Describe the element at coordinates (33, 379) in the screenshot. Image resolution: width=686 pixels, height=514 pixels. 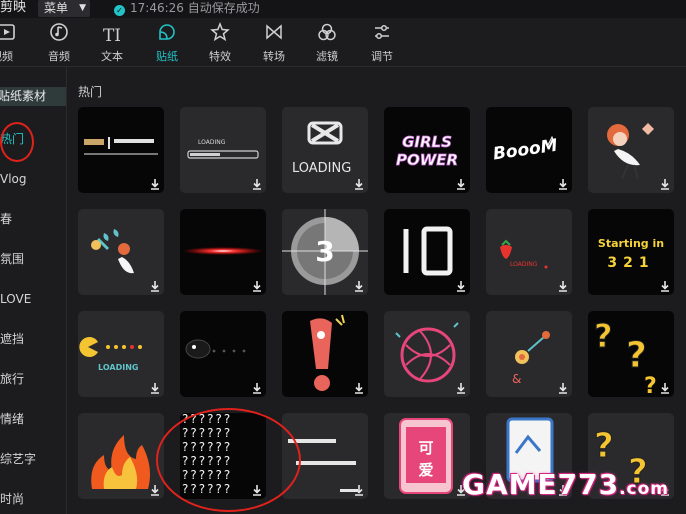
I see `sidebar-item-travel: 旅行` at that location.